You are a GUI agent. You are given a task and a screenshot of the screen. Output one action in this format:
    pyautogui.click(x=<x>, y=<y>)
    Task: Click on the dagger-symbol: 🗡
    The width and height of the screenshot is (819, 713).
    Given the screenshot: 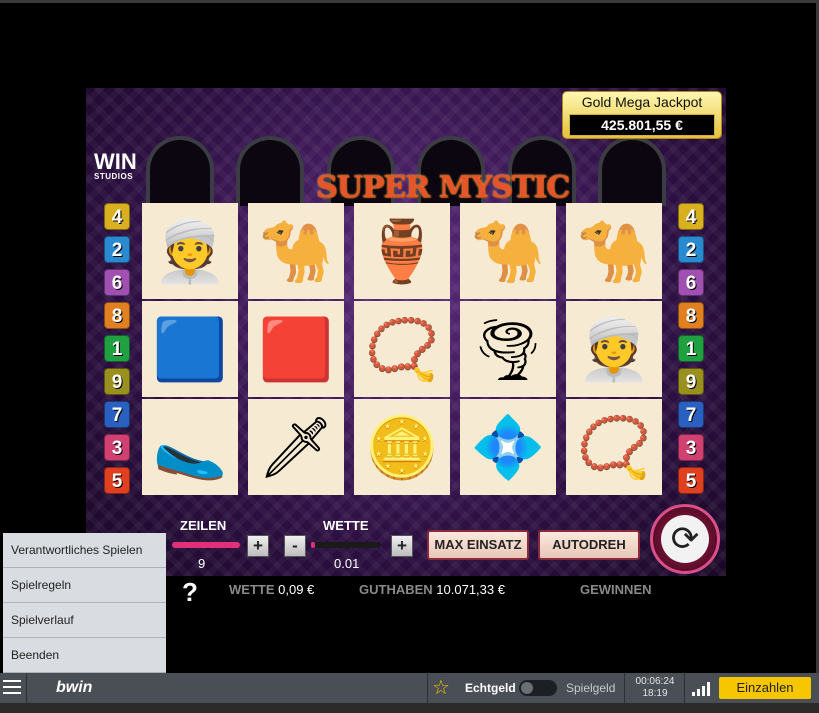 What is the action you would take?
    pyautogui.click(x=296, y=447)
    